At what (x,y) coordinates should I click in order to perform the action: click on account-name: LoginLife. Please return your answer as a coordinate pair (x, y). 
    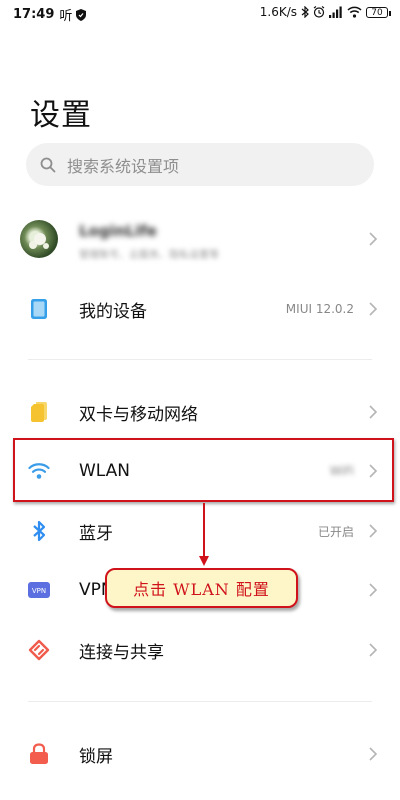
    Looking at the image, I should click on (118, 231).